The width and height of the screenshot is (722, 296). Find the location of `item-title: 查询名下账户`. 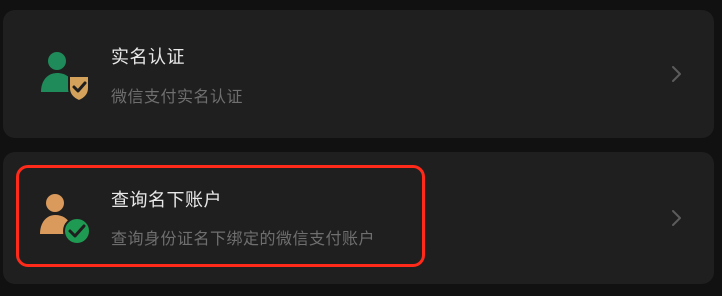

item-title: 查询名下账户 is located at coordinates (166, 200).